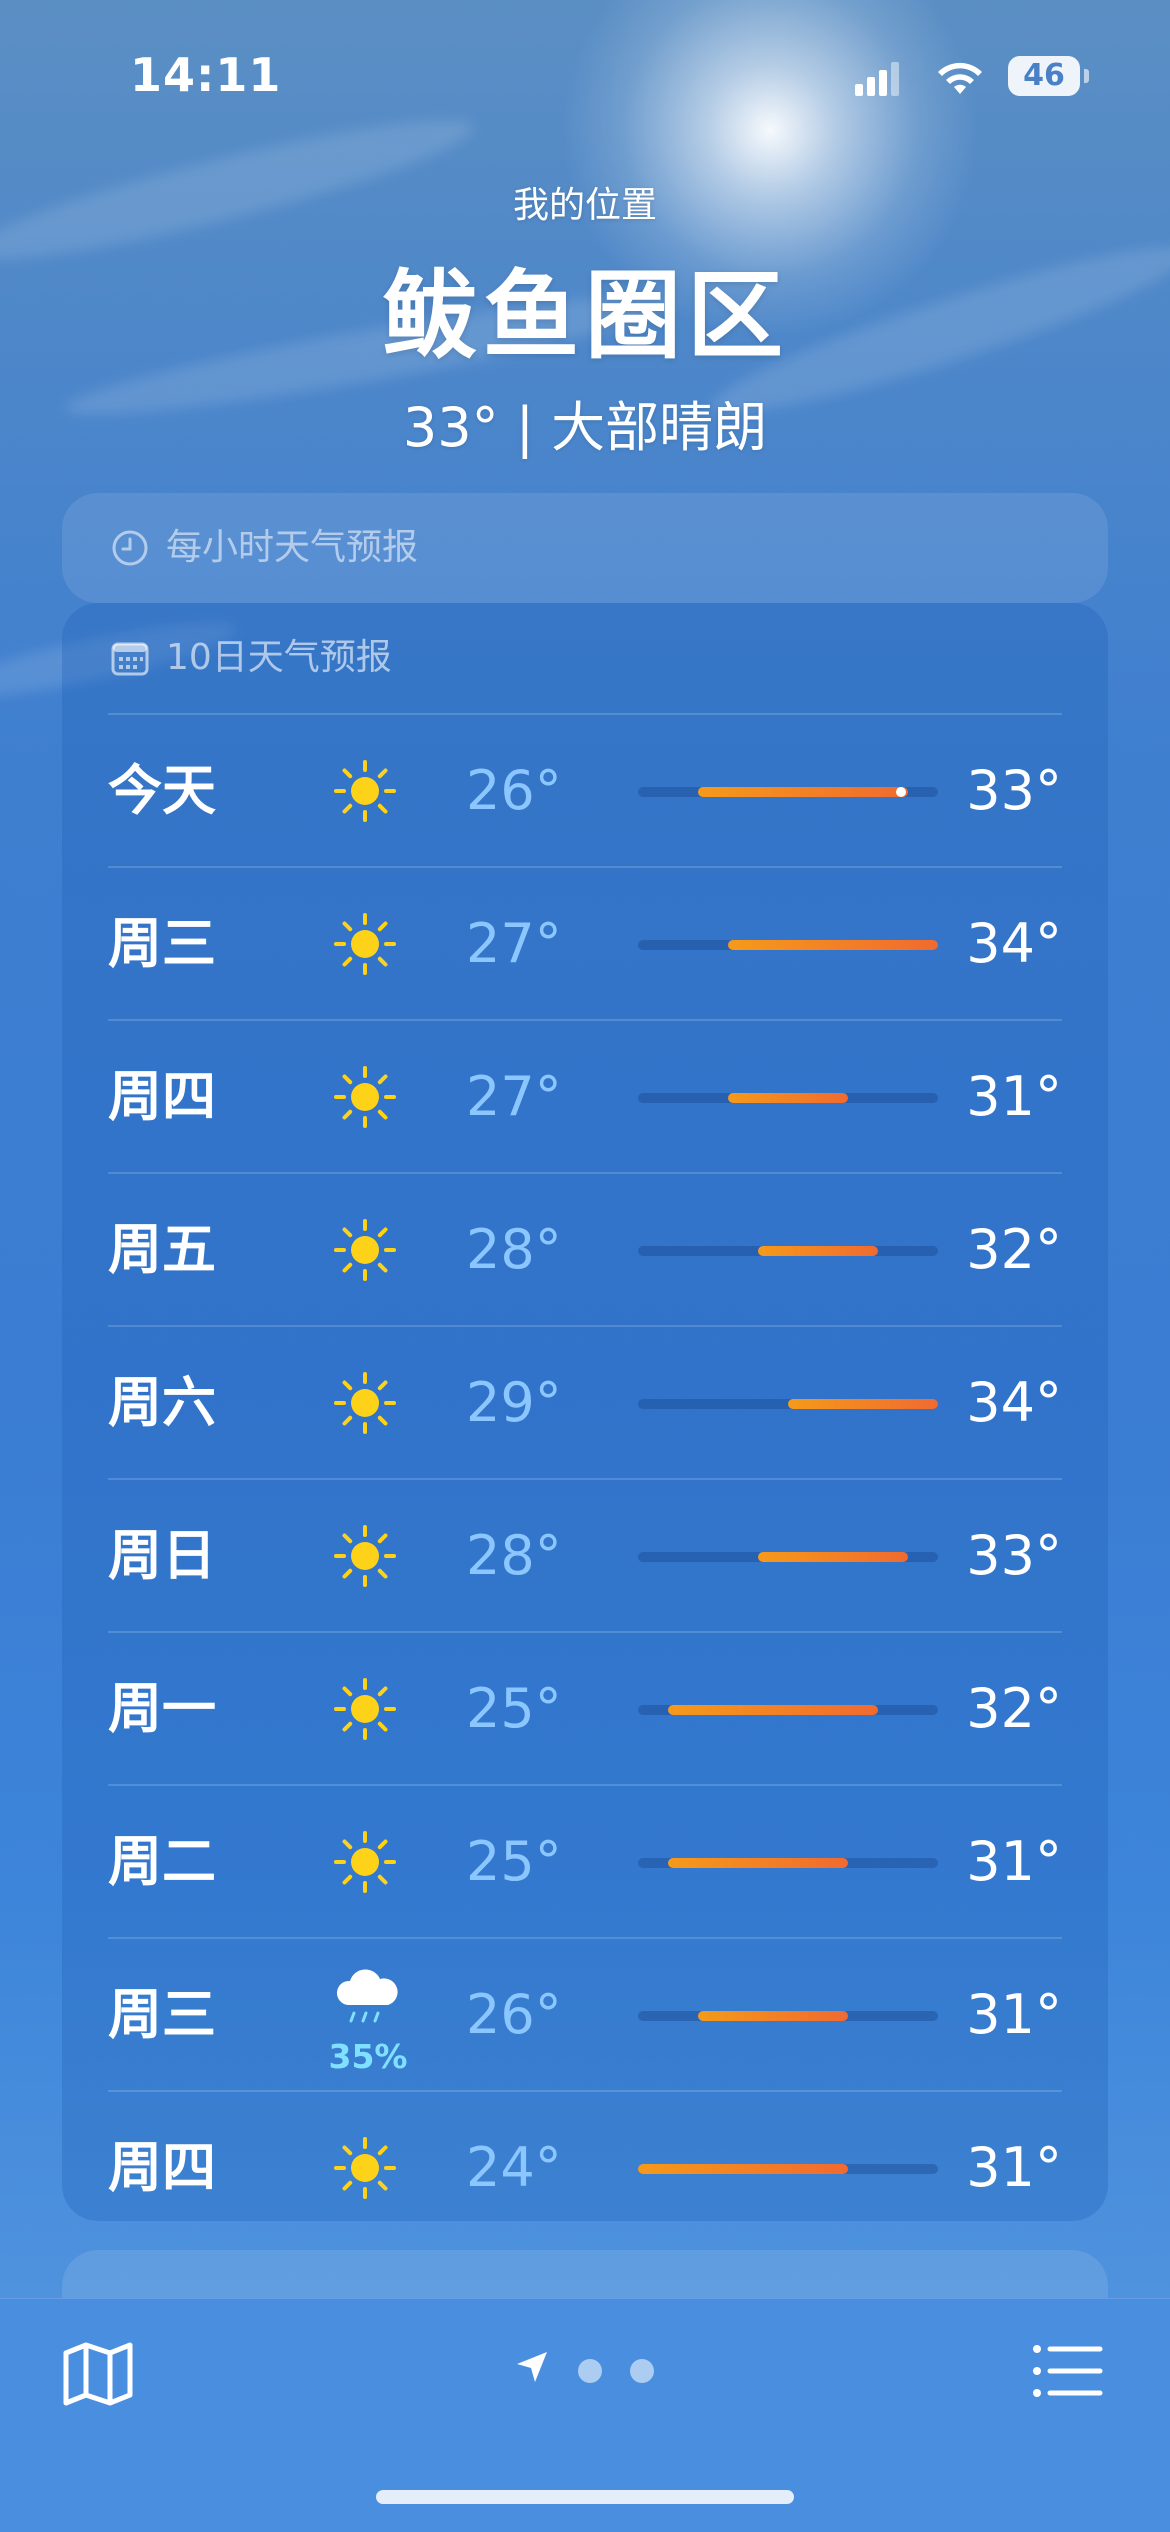 This screenshot has width=1170, height=2532. Describe the element at coordinates (585, 1248) in the screenshot. I see `forecast-row: 周五 28° 32°` at that location.